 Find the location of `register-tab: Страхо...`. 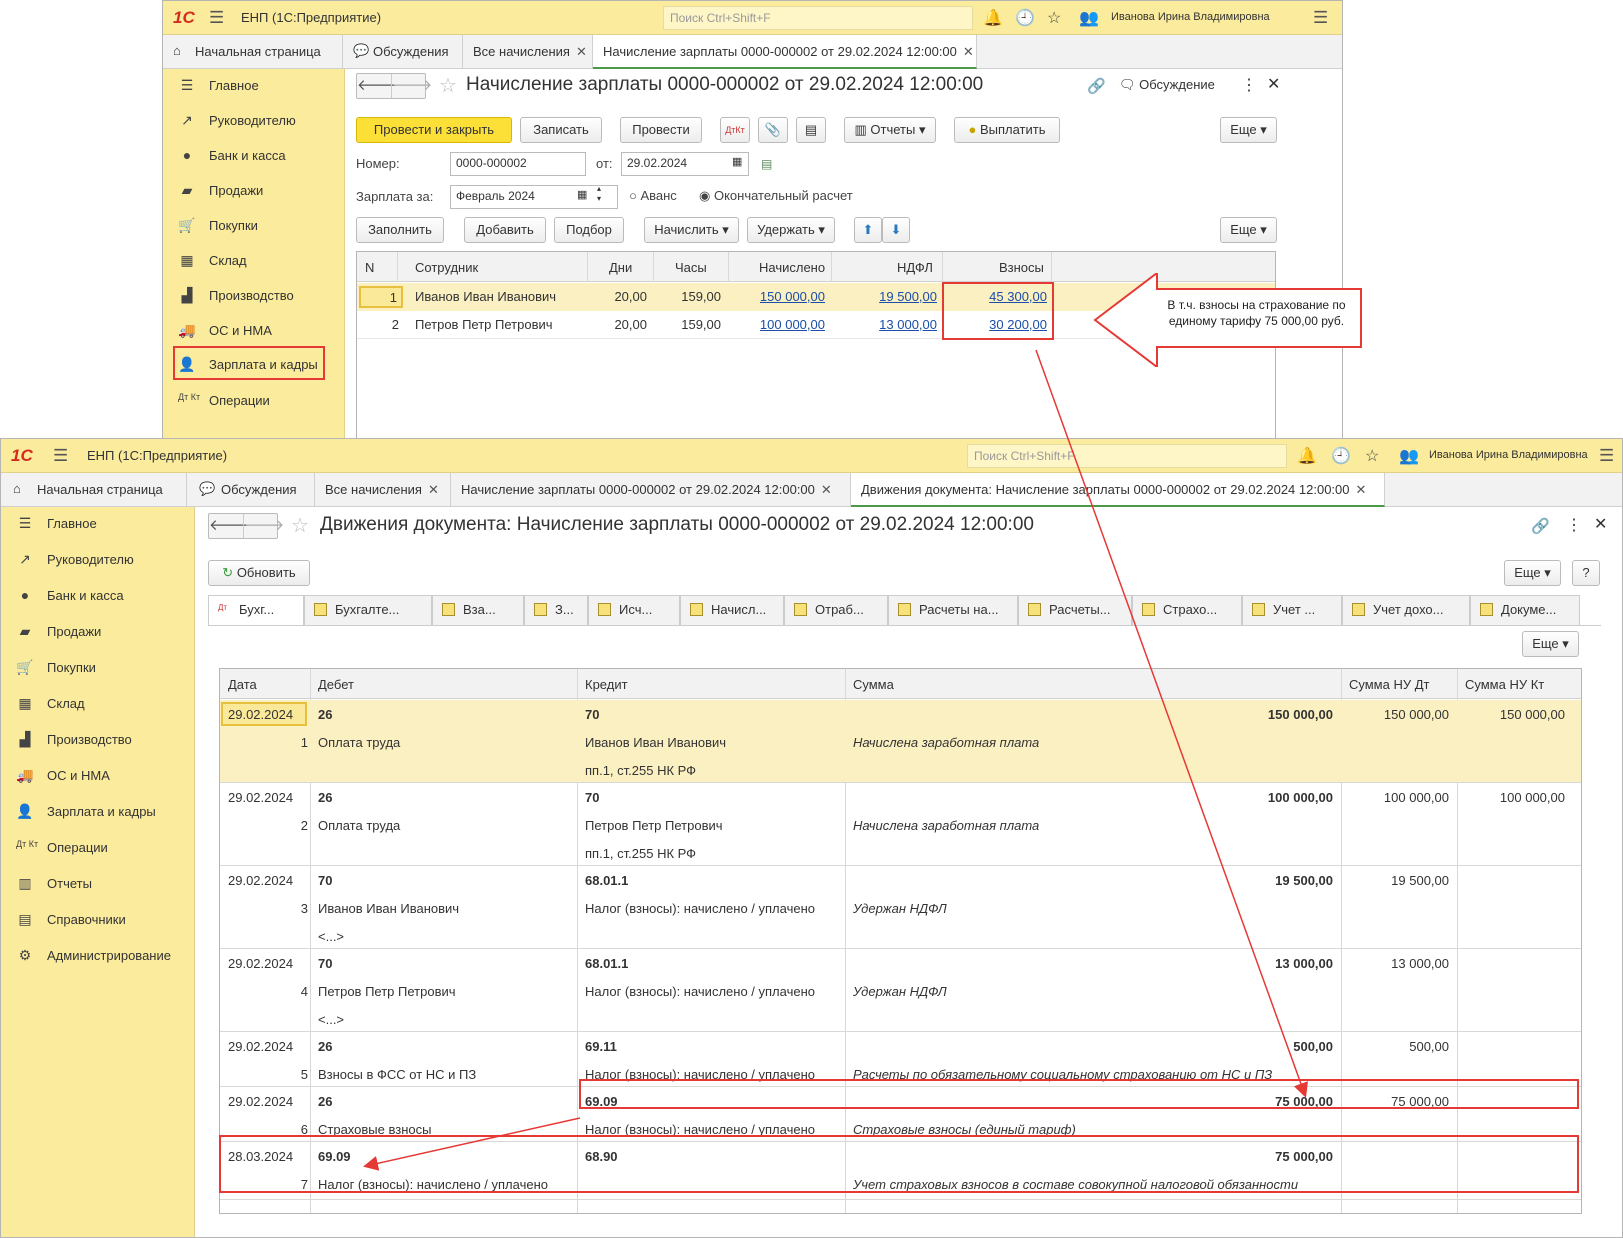

register-tab: Страхо... is located at coordinates (1187, 610).